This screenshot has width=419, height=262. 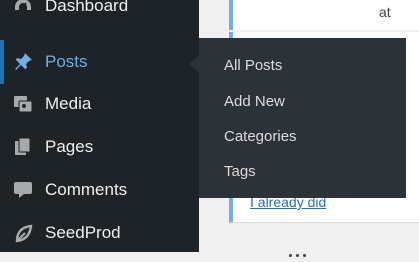 What do you see at coordinates (23, 62) in the screenshot?
I see `pin-icon` at bounding box center [23, 62].